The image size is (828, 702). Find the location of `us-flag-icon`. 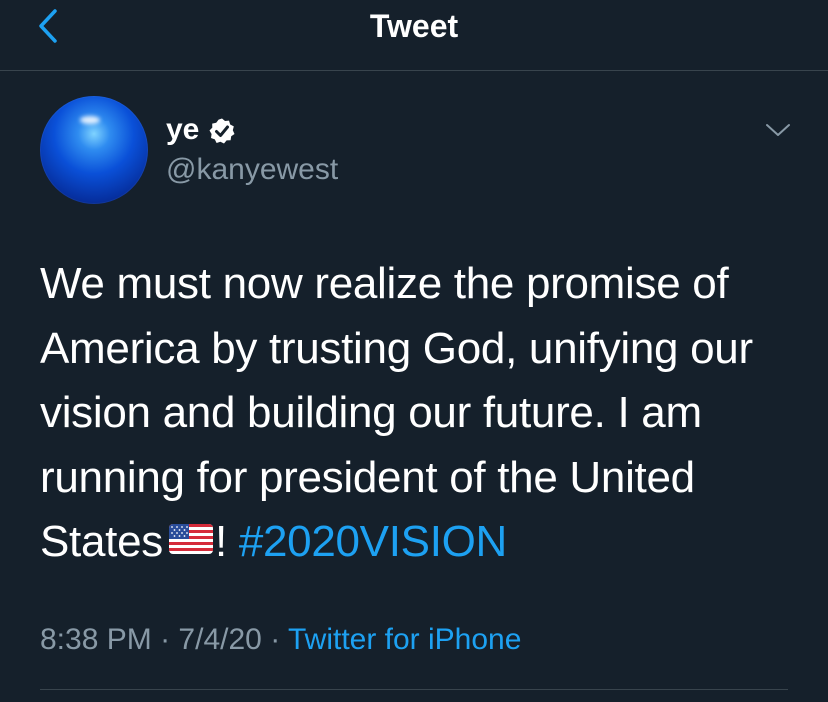

us-flag-icon is located at coordinates (190, 540).